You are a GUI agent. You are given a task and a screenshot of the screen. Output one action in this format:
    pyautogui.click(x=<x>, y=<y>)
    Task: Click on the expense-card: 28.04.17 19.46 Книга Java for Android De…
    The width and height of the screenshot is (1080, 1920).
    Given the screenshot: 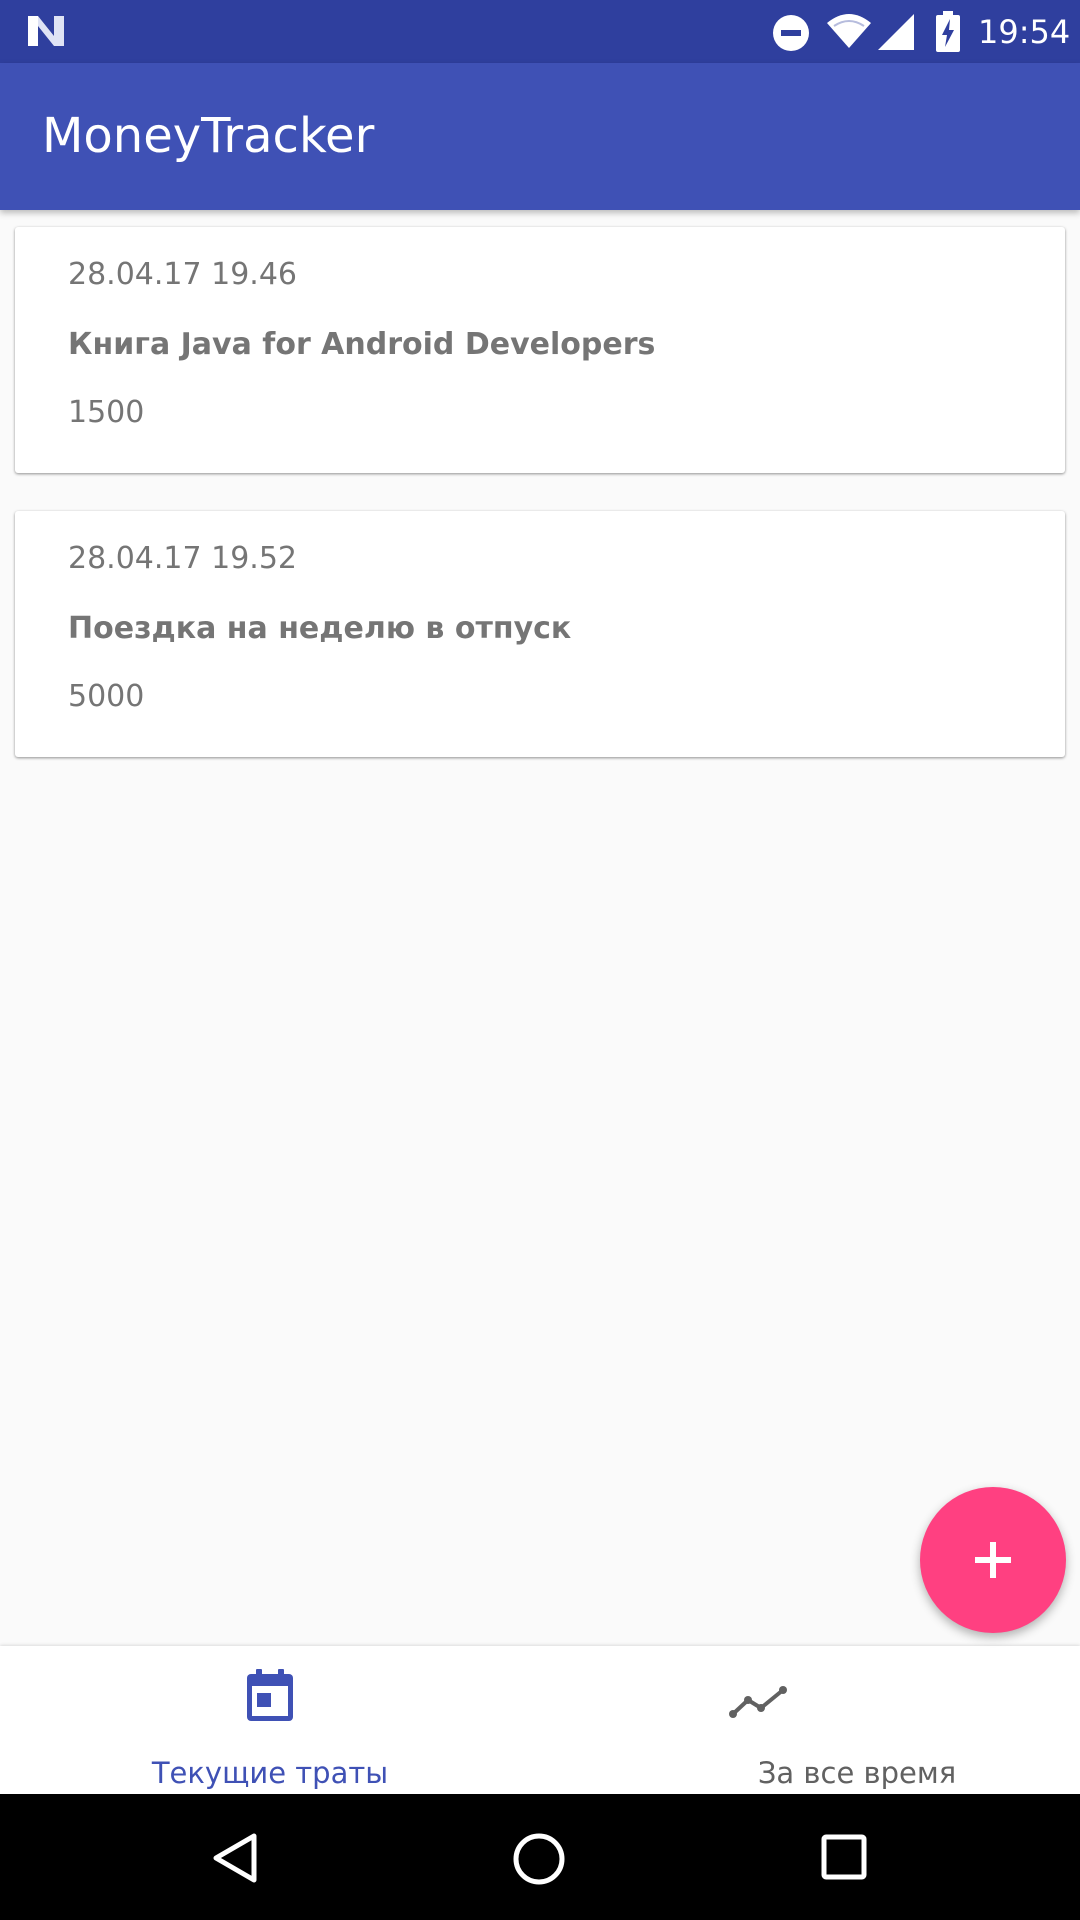 What is the action you would take?
    pyautogui.click(x=540, y=350)
    